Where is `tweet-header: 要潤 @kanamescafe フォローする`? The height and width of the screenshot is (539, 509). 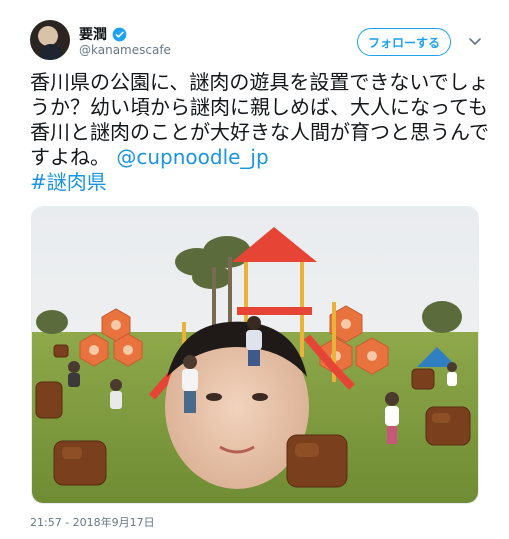
tweet-header: 要潤 @kanamescafe フォローする is located at coordinates (260, 41).